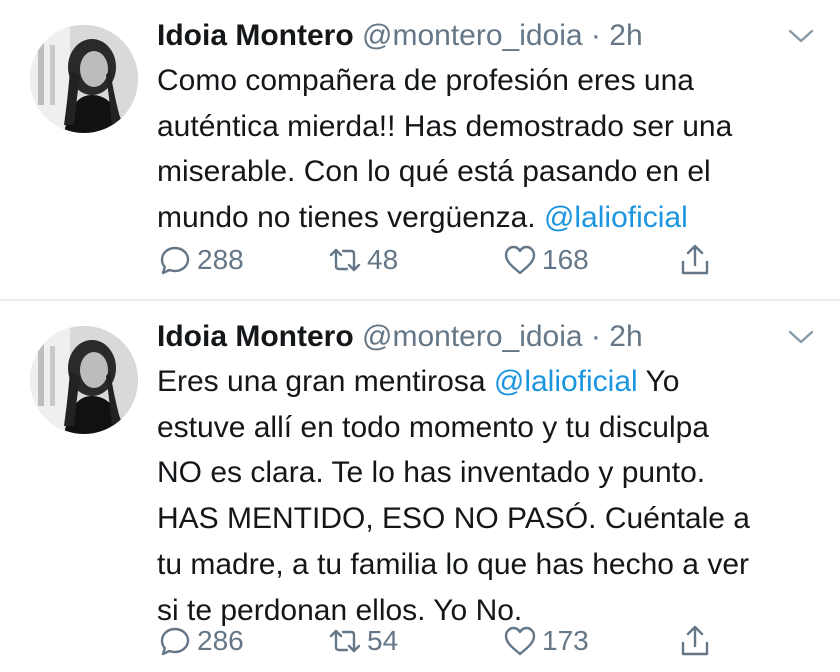 The width and height of the screenshot is (840, 672). What do you see at coordinates (362, 641) in the screenshot?
I see `retweet-button: 54` at bounding box center [362, 641].